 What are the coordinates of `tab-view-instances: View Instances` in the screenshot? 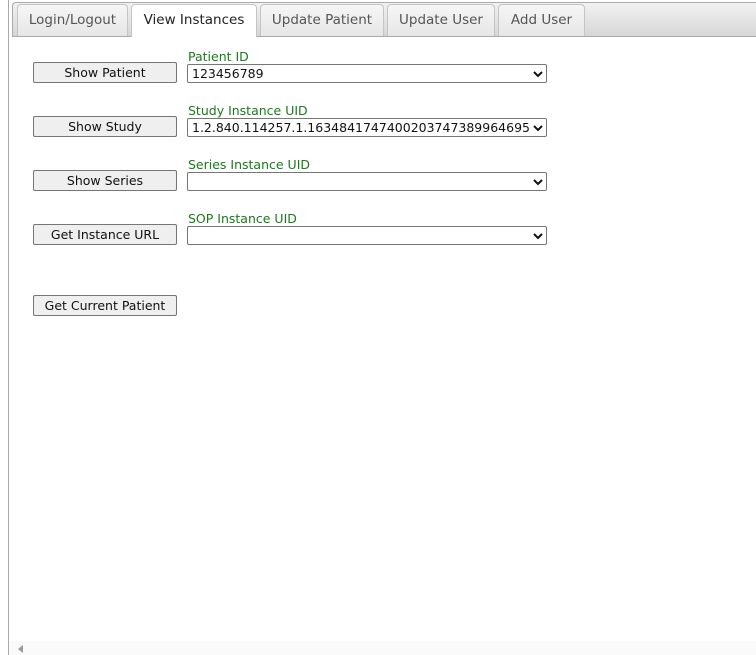 It's located at (194, 20).